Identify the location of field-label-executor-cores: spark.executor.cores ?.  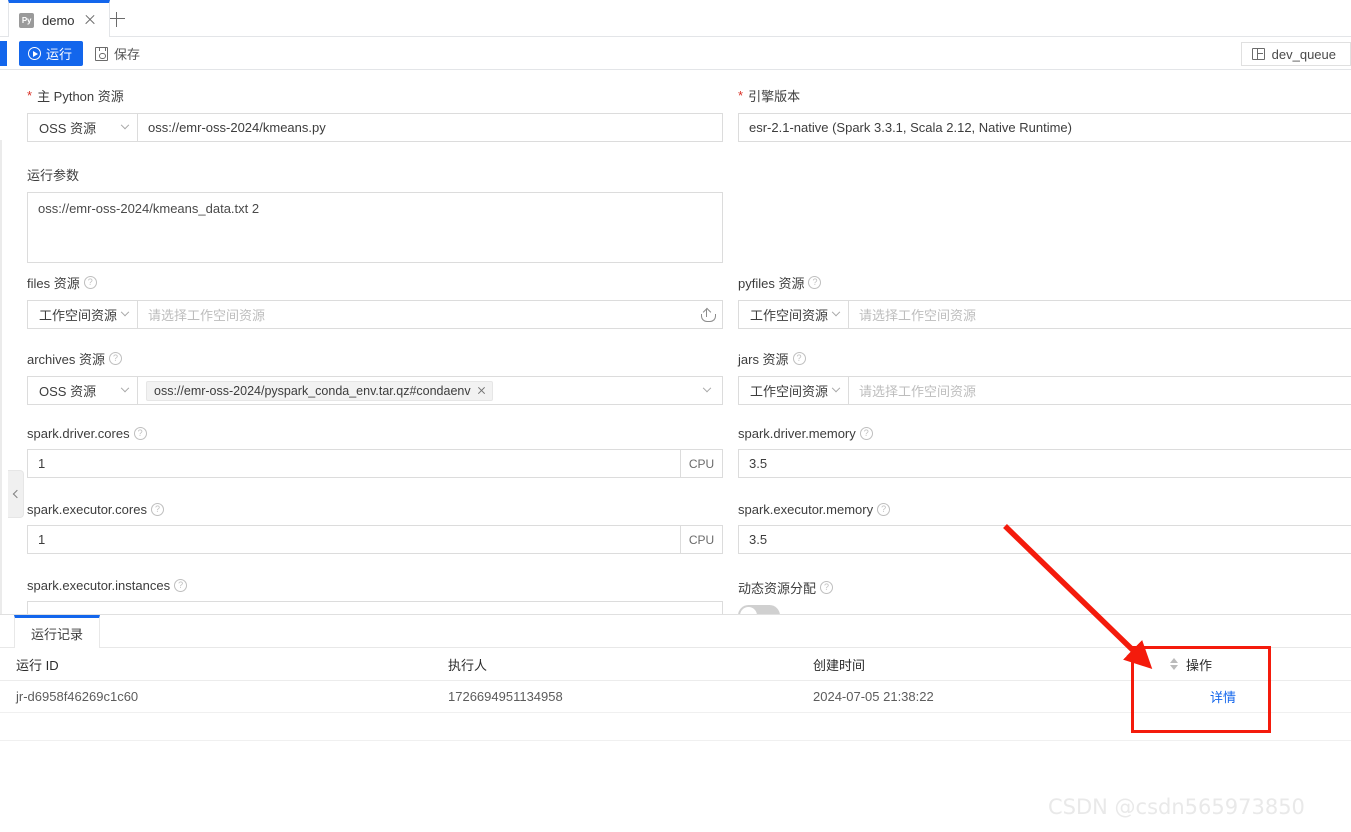
(375, 509).